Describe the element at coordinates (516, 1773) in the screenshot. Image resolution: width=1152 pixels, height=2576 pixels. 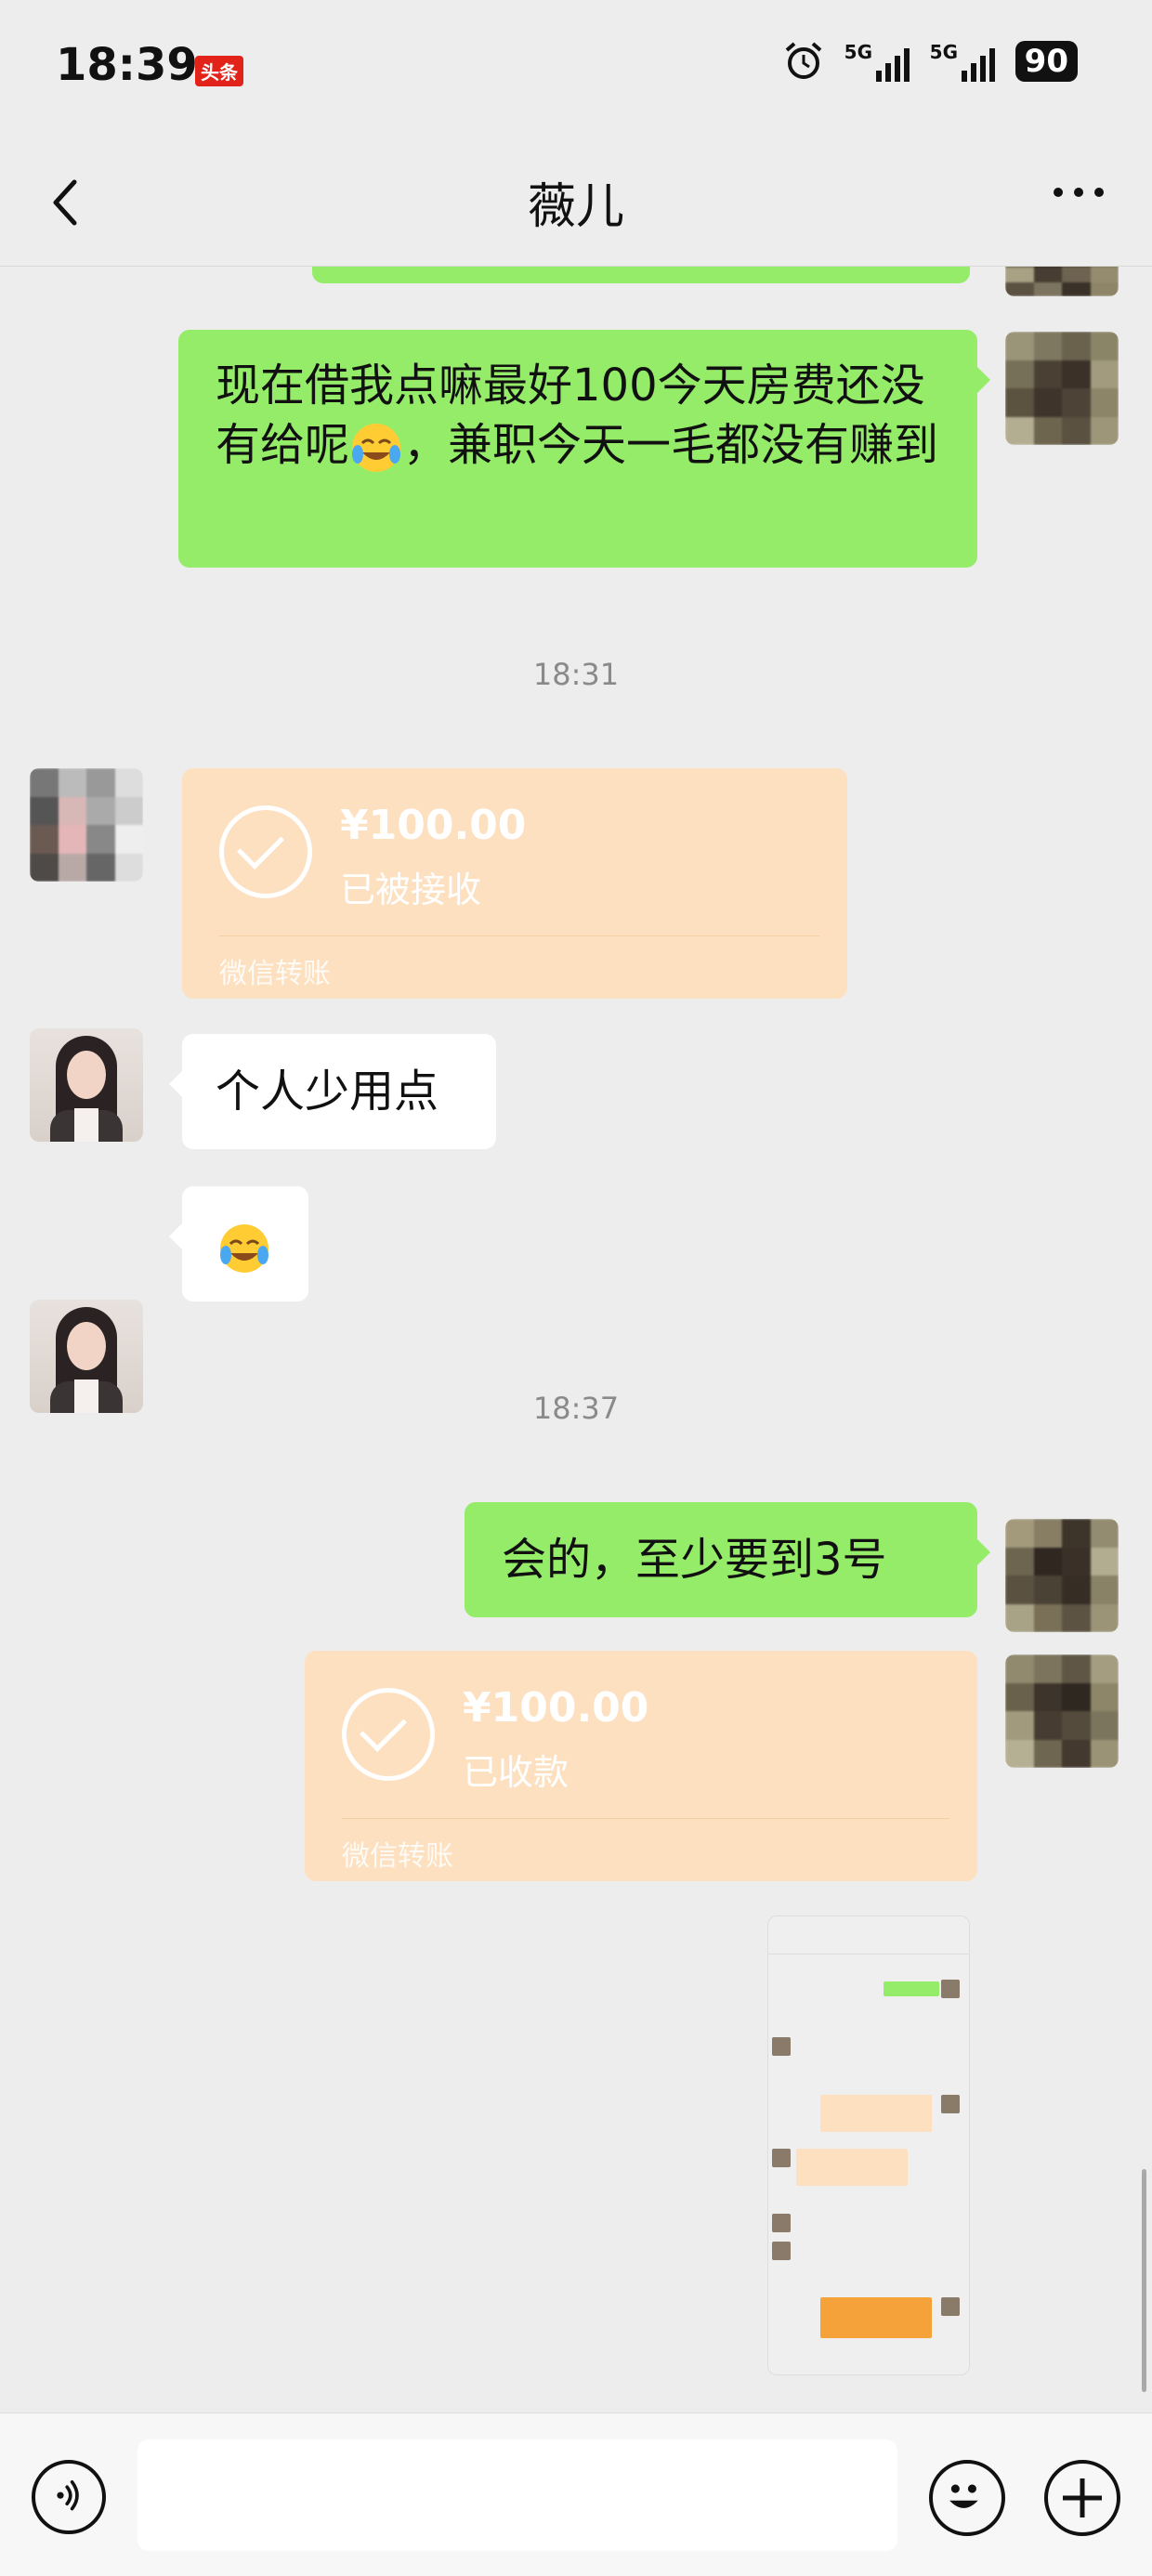
I see `transfer-status: 已收款` at that location.